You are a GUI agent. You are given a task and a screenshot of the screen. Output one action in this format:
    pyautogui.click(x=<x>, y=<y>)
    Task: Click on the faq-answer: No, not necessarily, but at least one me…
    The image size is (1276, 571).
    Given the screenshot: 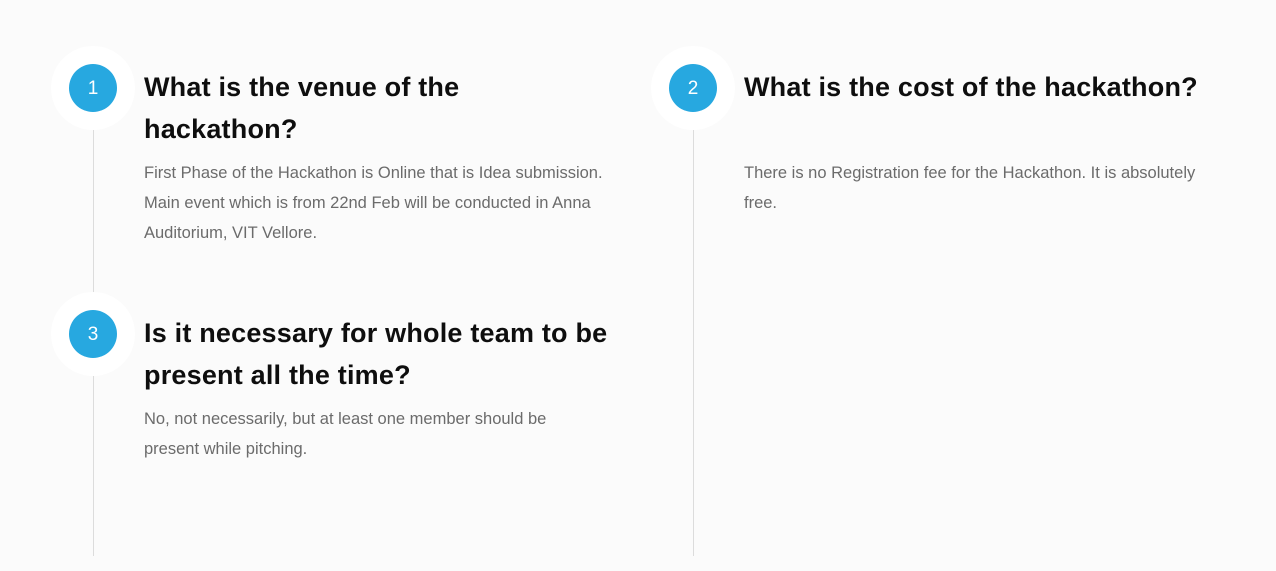 What is the action you would take?
    pyautogui.click(x=345, y=434)
    